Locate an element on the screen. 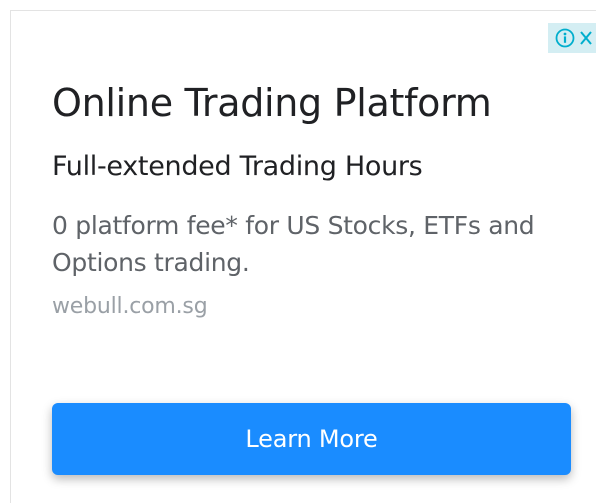 The height and width of the screenshot is (503, 596). ad-display-url: webull.com.sg is located at coordinates (130, 306).